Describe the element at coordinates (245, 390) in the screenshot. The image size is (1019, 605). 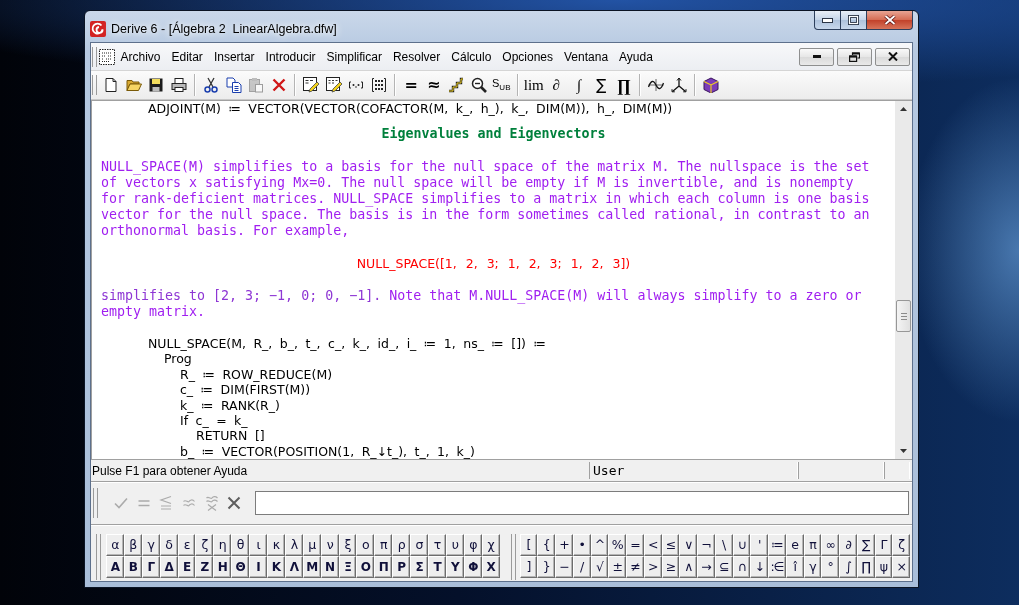
I see `expression-line: c_ ≔ DIM(FIRST(M))` at that location.